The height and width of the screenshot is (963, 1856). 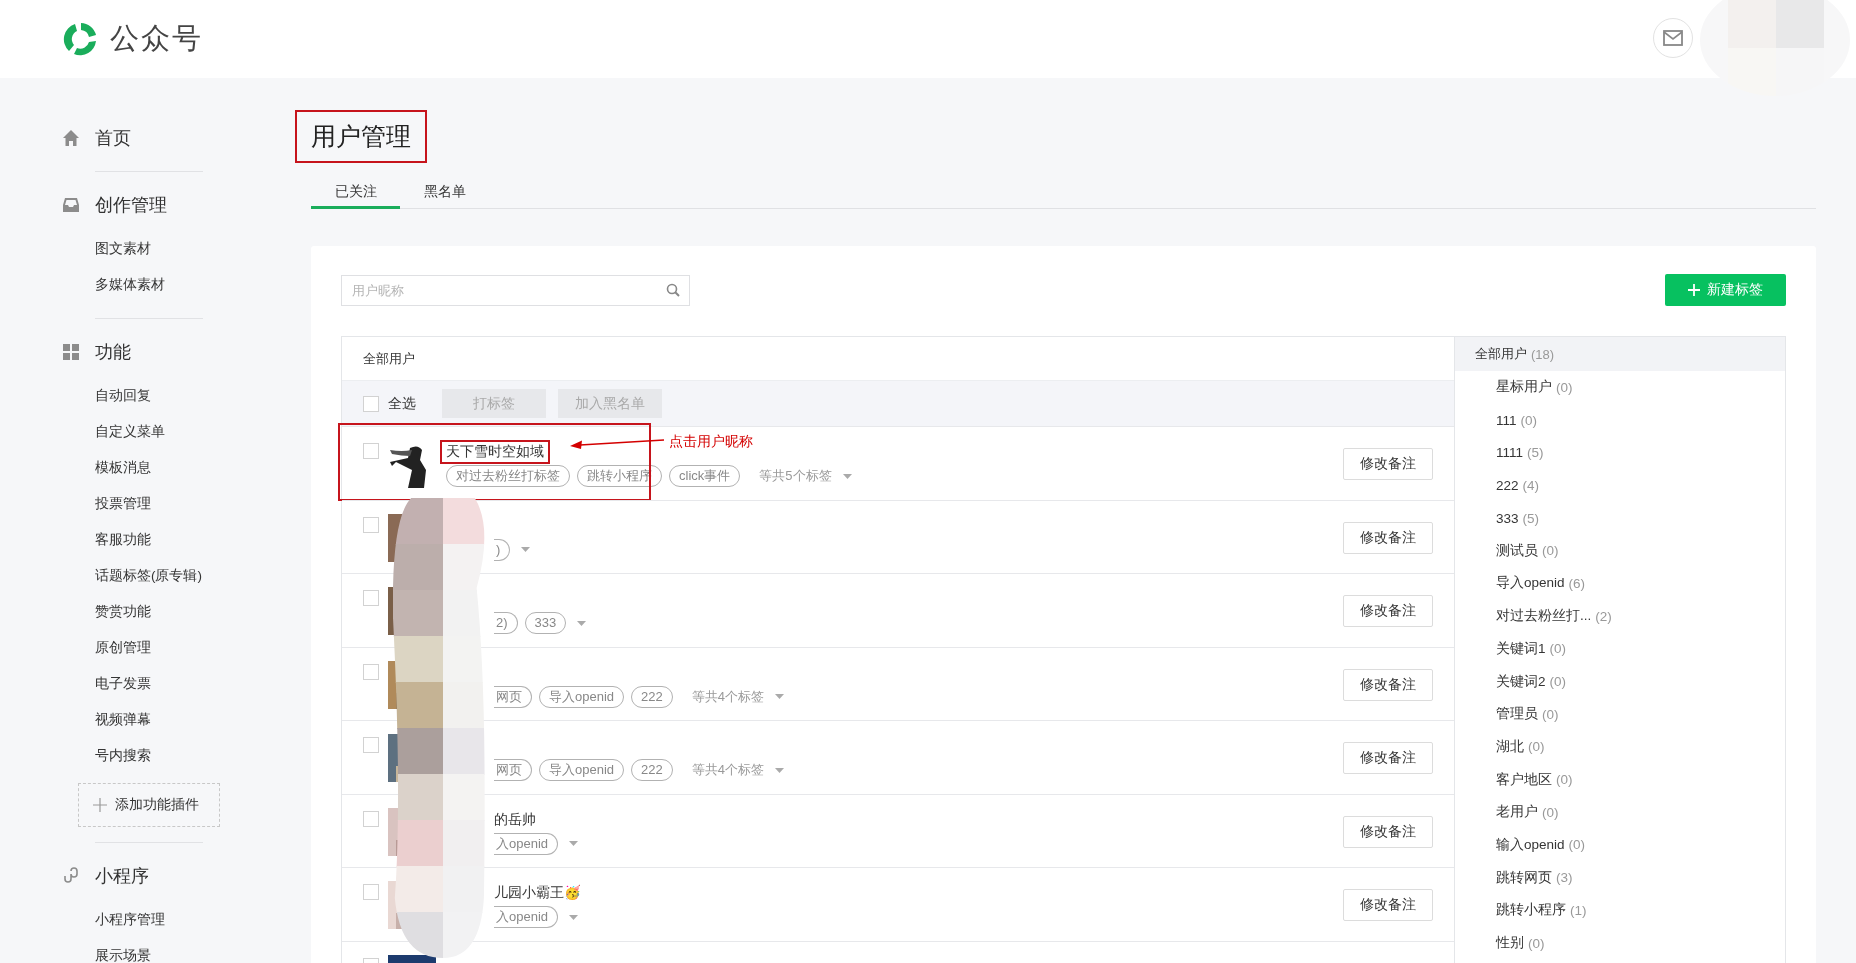 I want to click on nav-item: 投票管理, so click(x=75, y=504).